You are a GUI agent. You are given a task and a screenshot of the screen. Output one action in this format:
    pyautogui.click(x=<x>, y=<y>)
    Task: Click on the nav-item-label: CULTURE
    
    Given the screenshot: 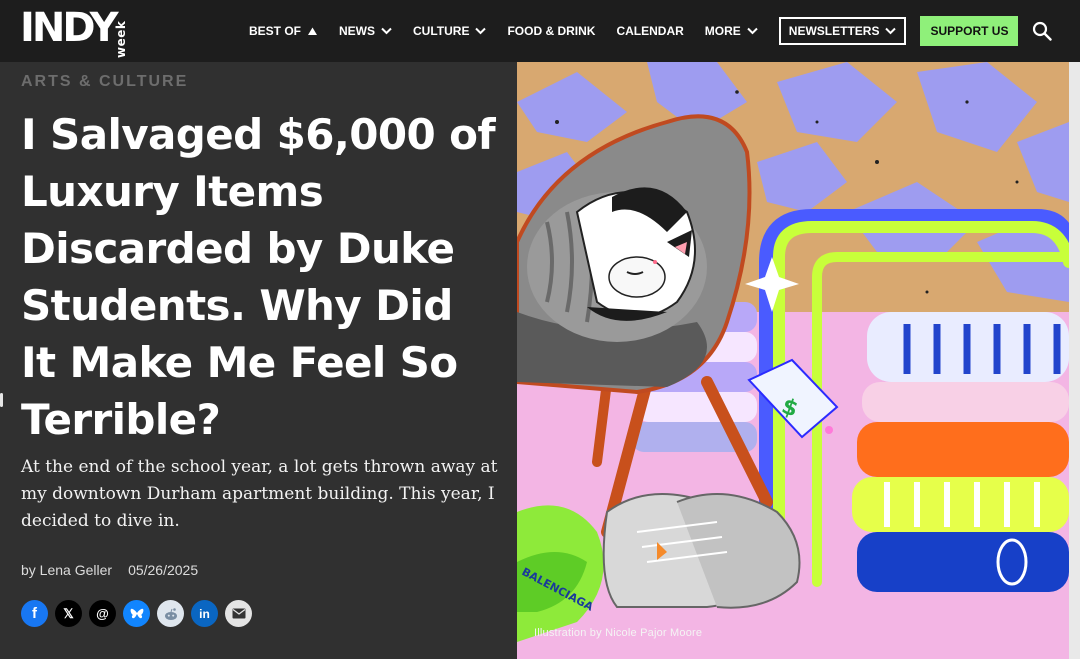 What is the action you would take?
    pyautogui.click(x=441, y=31)
    